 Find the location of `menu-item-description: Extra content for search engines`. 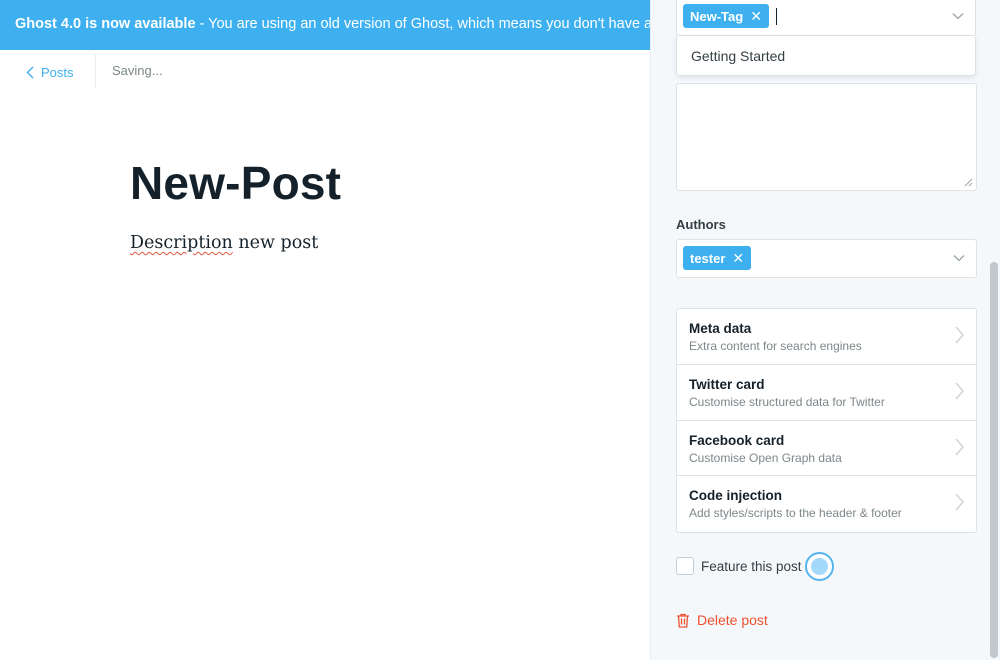

menu-item-description: Extra content for search engines is located at coordinates (775, 346).